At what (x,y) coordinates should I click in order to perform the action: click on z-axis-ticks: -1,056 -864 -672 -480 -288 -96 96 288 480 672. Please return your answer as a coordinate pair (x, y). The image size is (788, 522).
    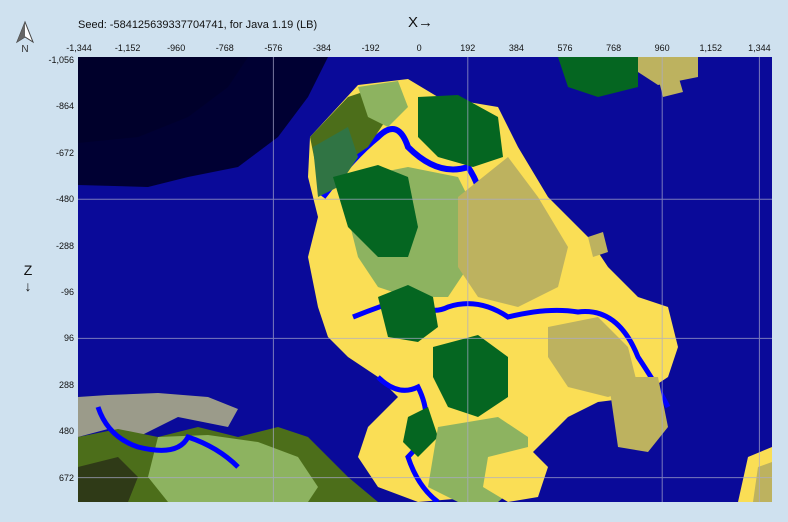
    Looking at the image, I should click on (56, 261).